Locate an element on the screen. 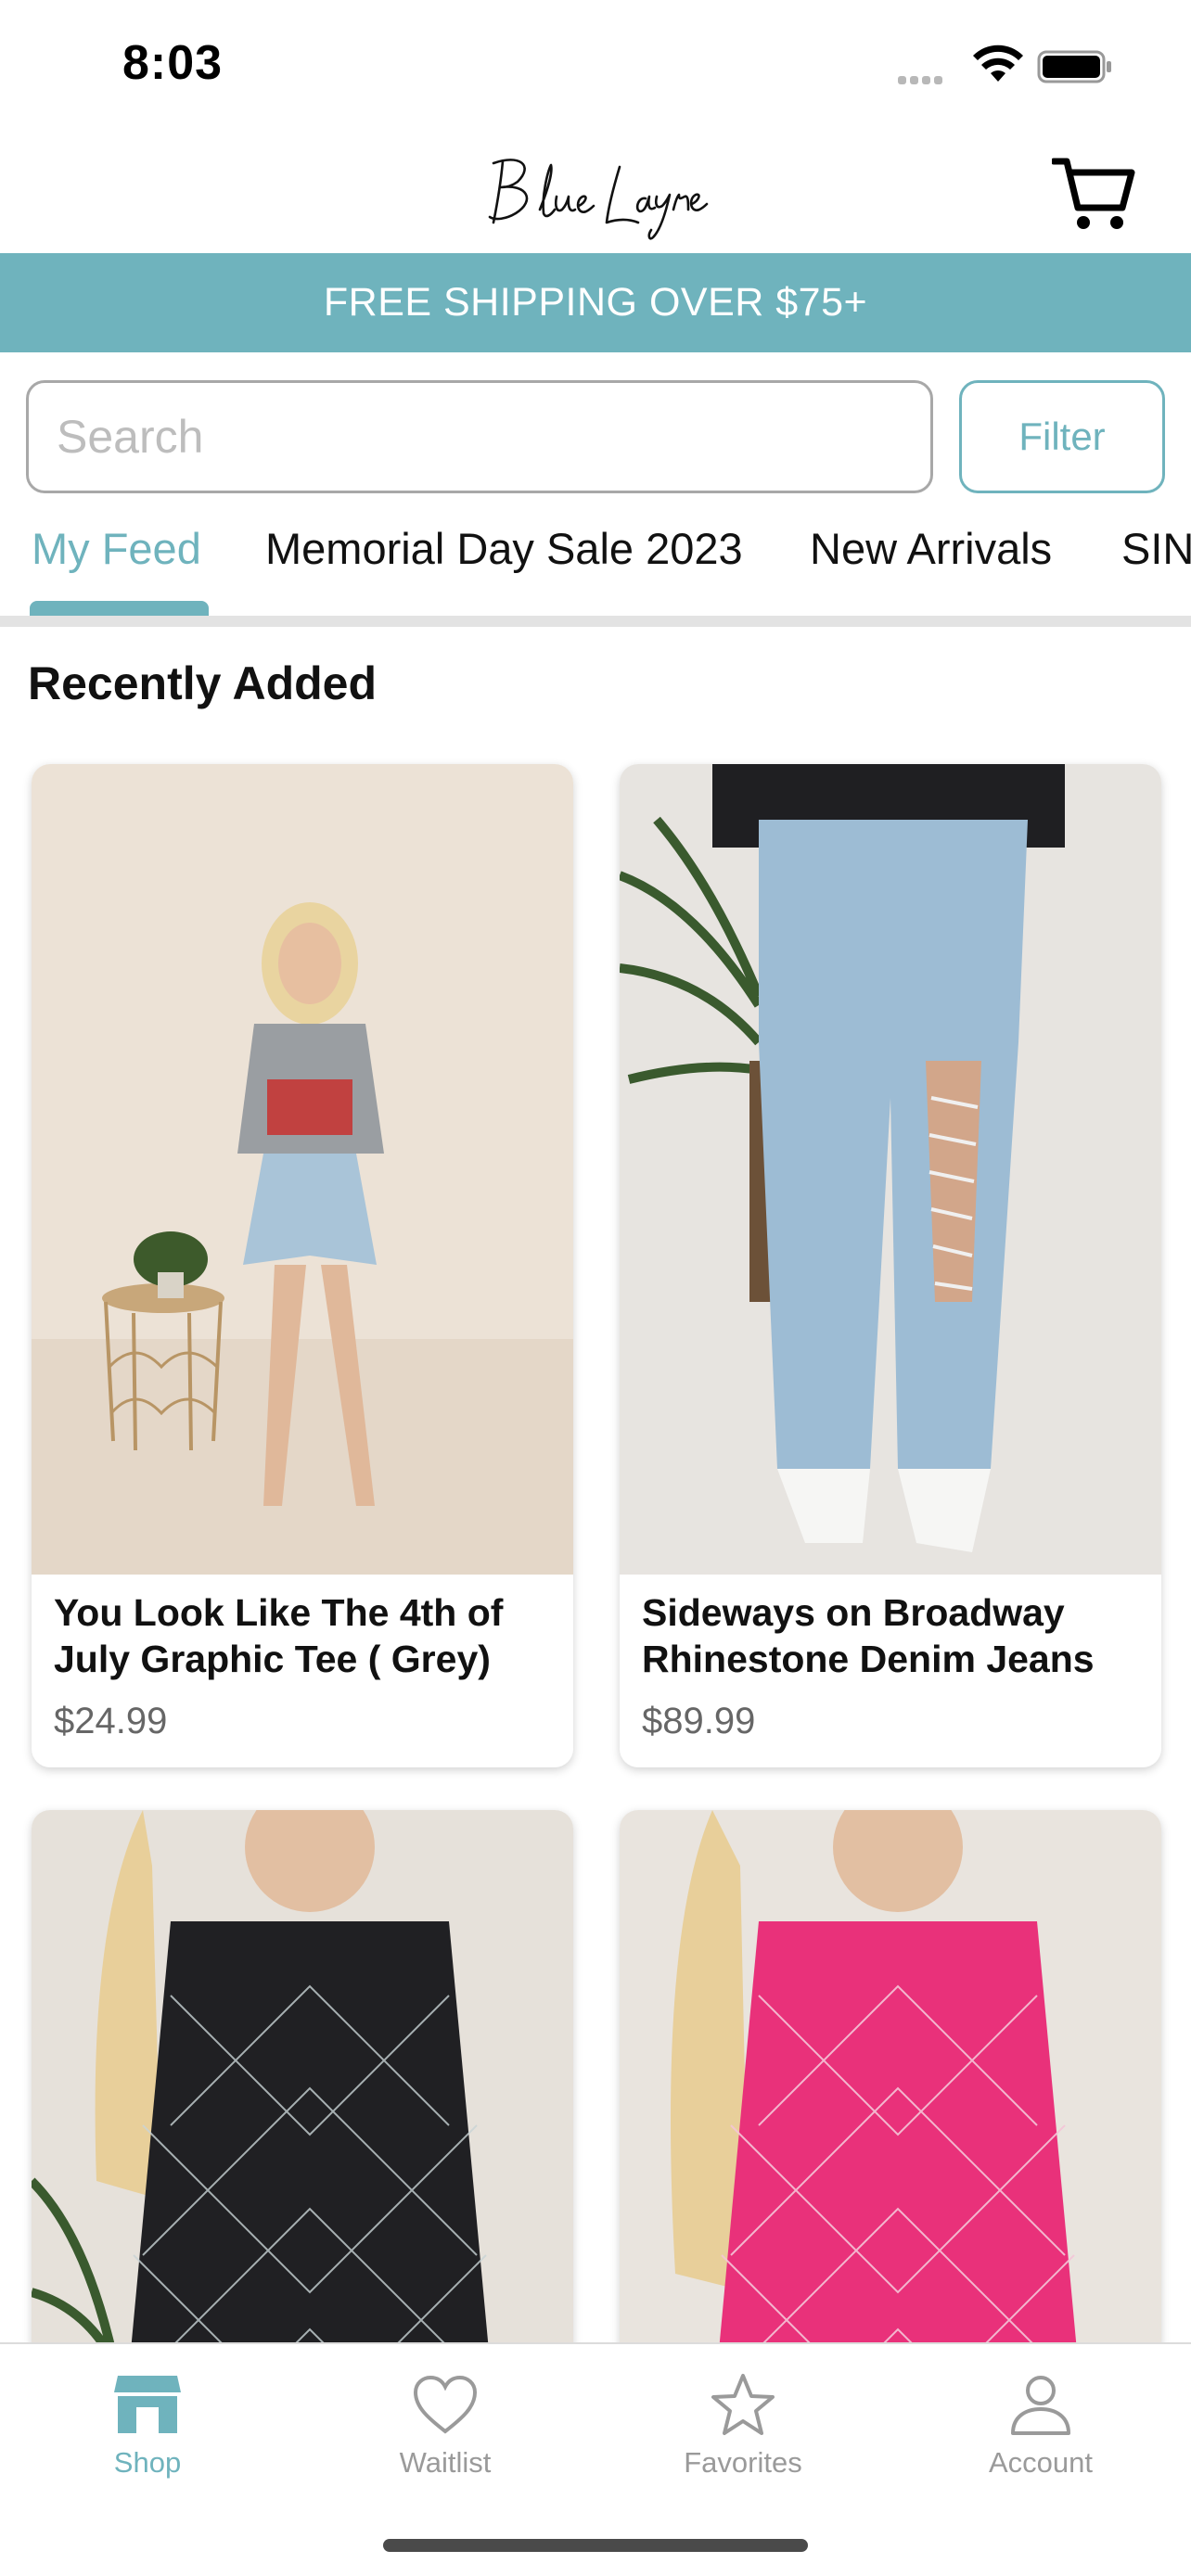 This screenshot has width=1191, height=2576. tabs-divider is located at coordinates (595, 622).